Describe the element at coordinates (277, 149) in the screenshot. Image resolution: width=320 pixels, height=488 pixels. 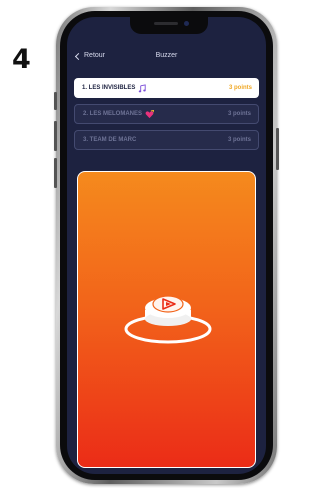
I see `phone-power-button` at that location.